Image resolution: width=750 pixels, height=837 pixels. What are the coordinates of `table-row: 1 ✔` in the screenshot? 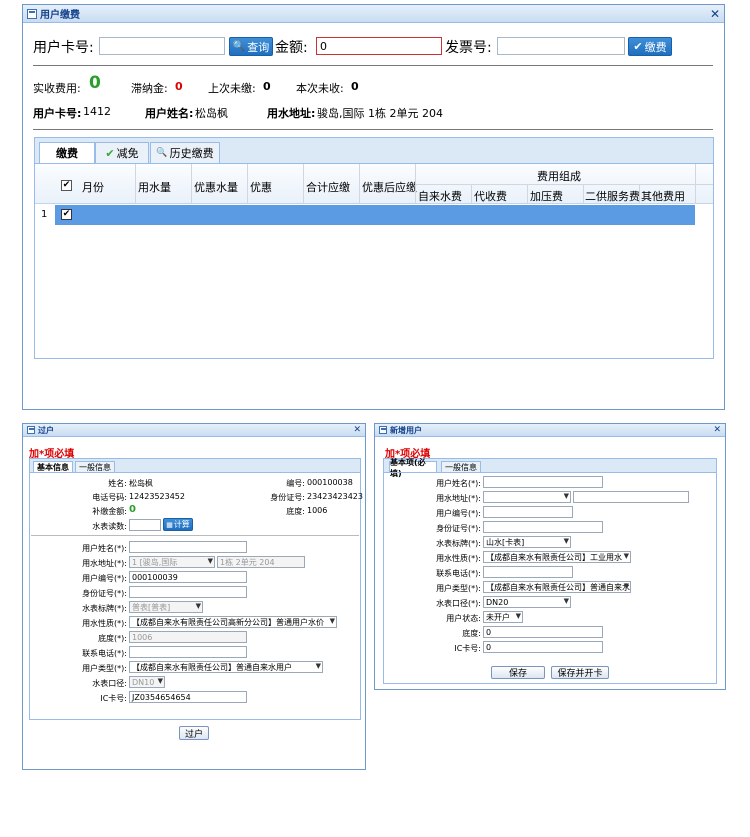 It's located at (374, 215).